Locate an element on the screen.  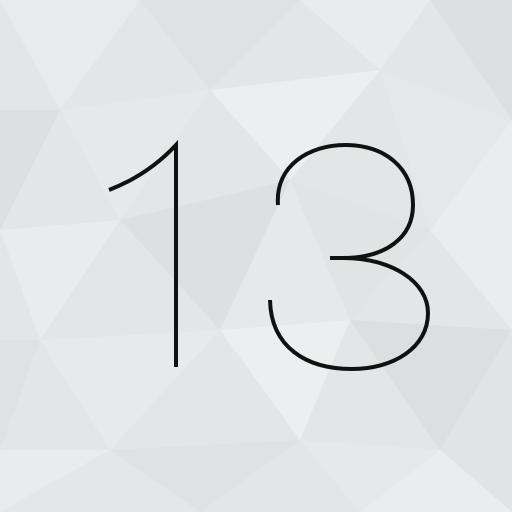
digit-three is located at coordinates (349, 257).